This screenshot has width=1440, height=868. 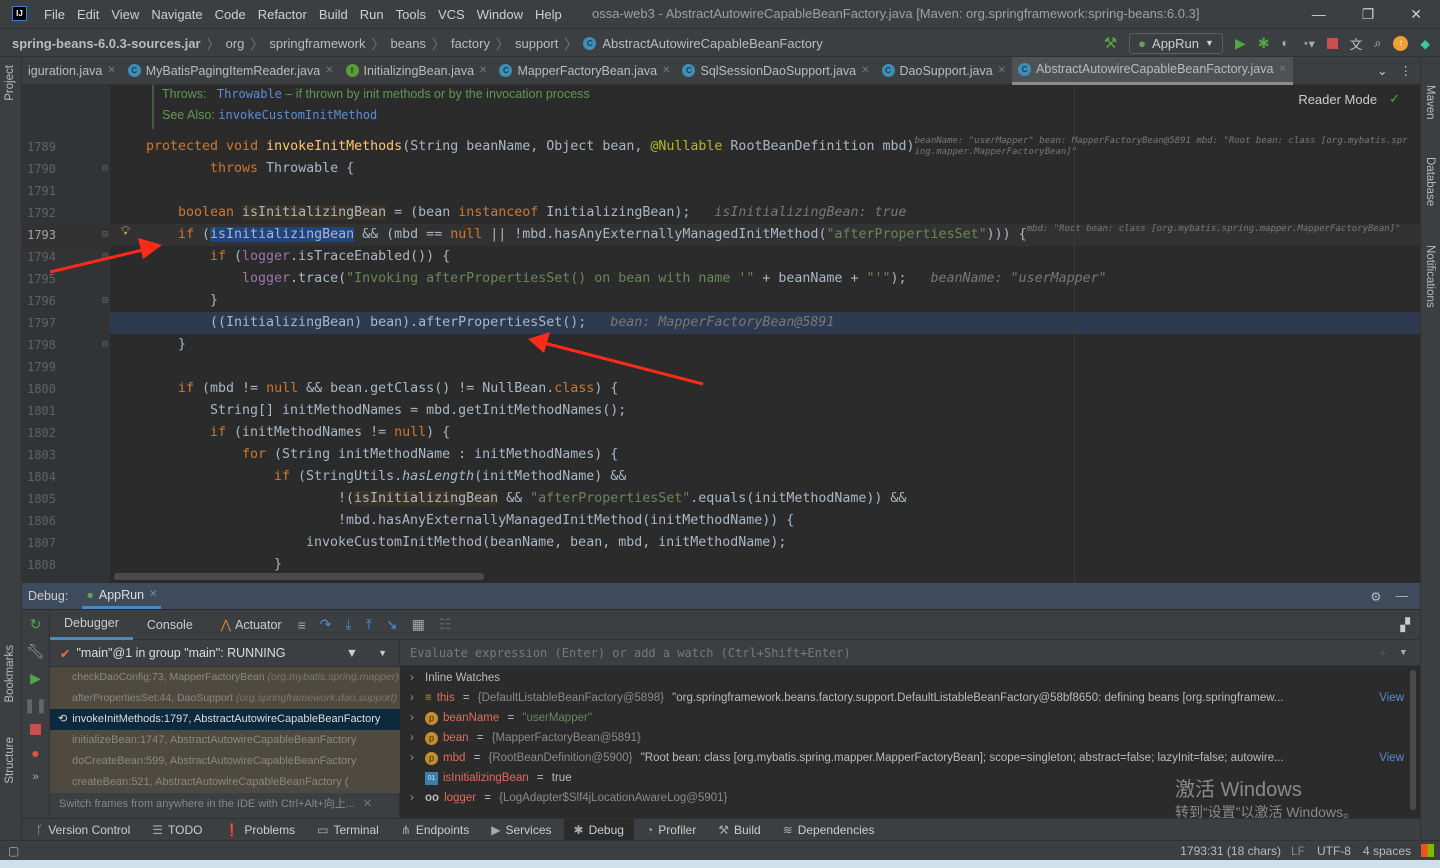 What do you see at coordinates (251, 625) in the screenshot?
I see `tab-actuator: ⋀ Actuator` at bounding box center [251, 625].